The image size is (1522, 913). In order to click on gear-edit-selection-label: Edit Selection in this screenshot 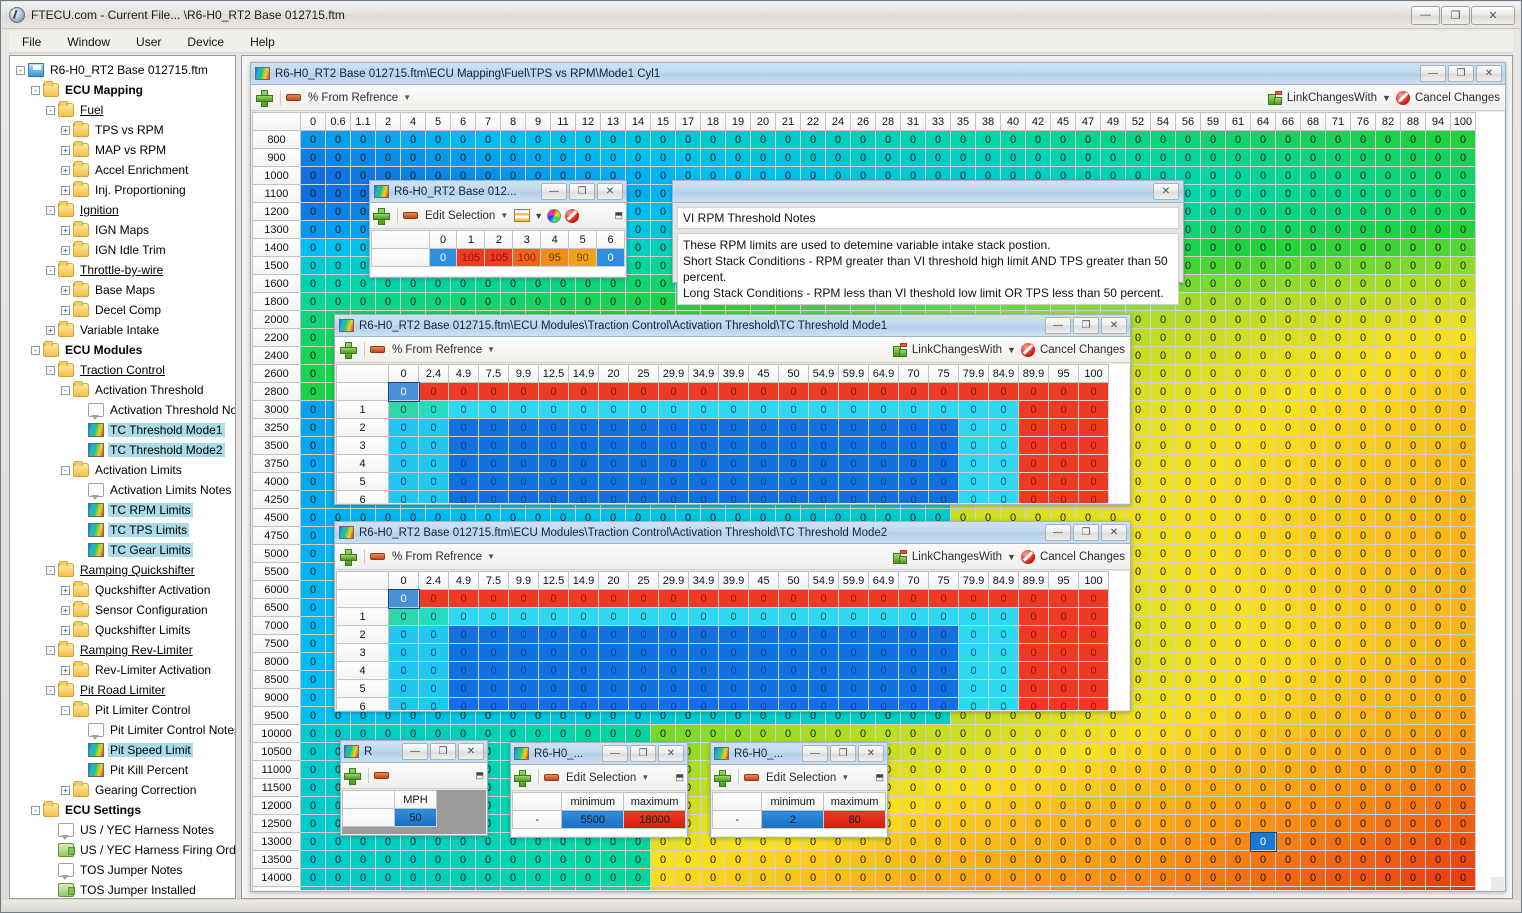, I will do `click(460, 216)`.